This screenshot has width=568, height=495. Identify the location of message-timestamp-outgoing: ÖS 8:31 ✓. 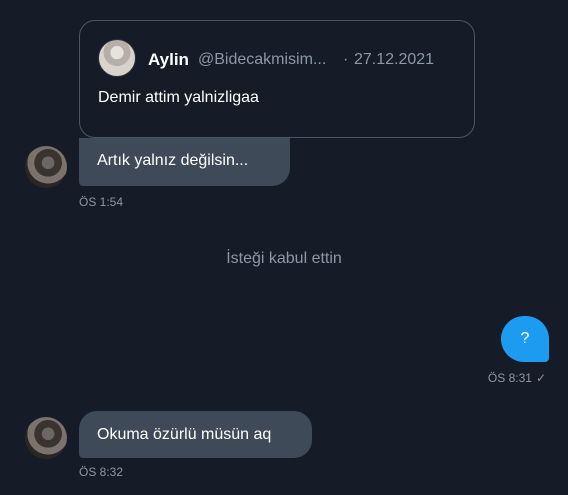
(517, 378).